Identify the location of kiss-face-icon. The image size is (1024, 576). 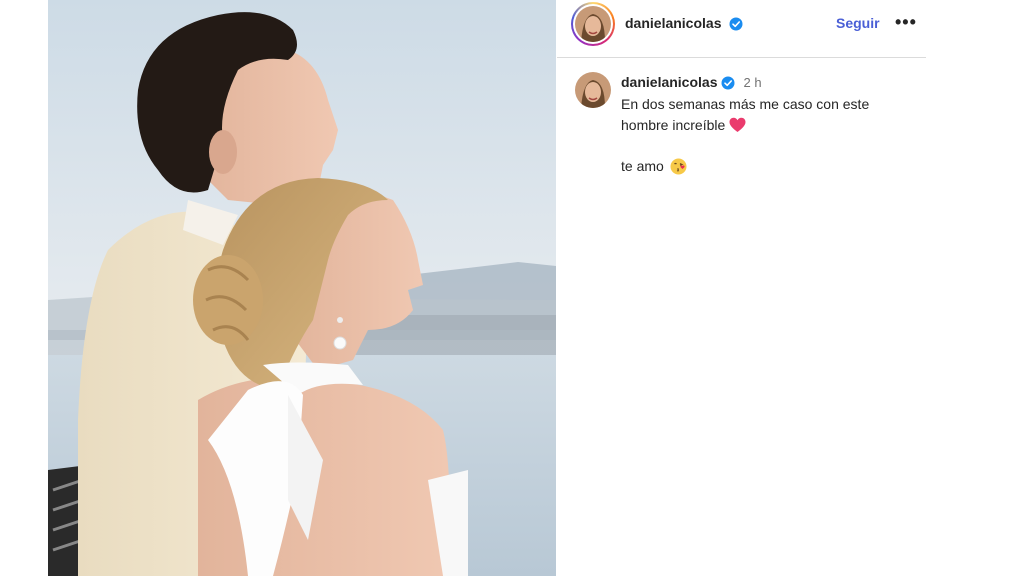
(678, 166).